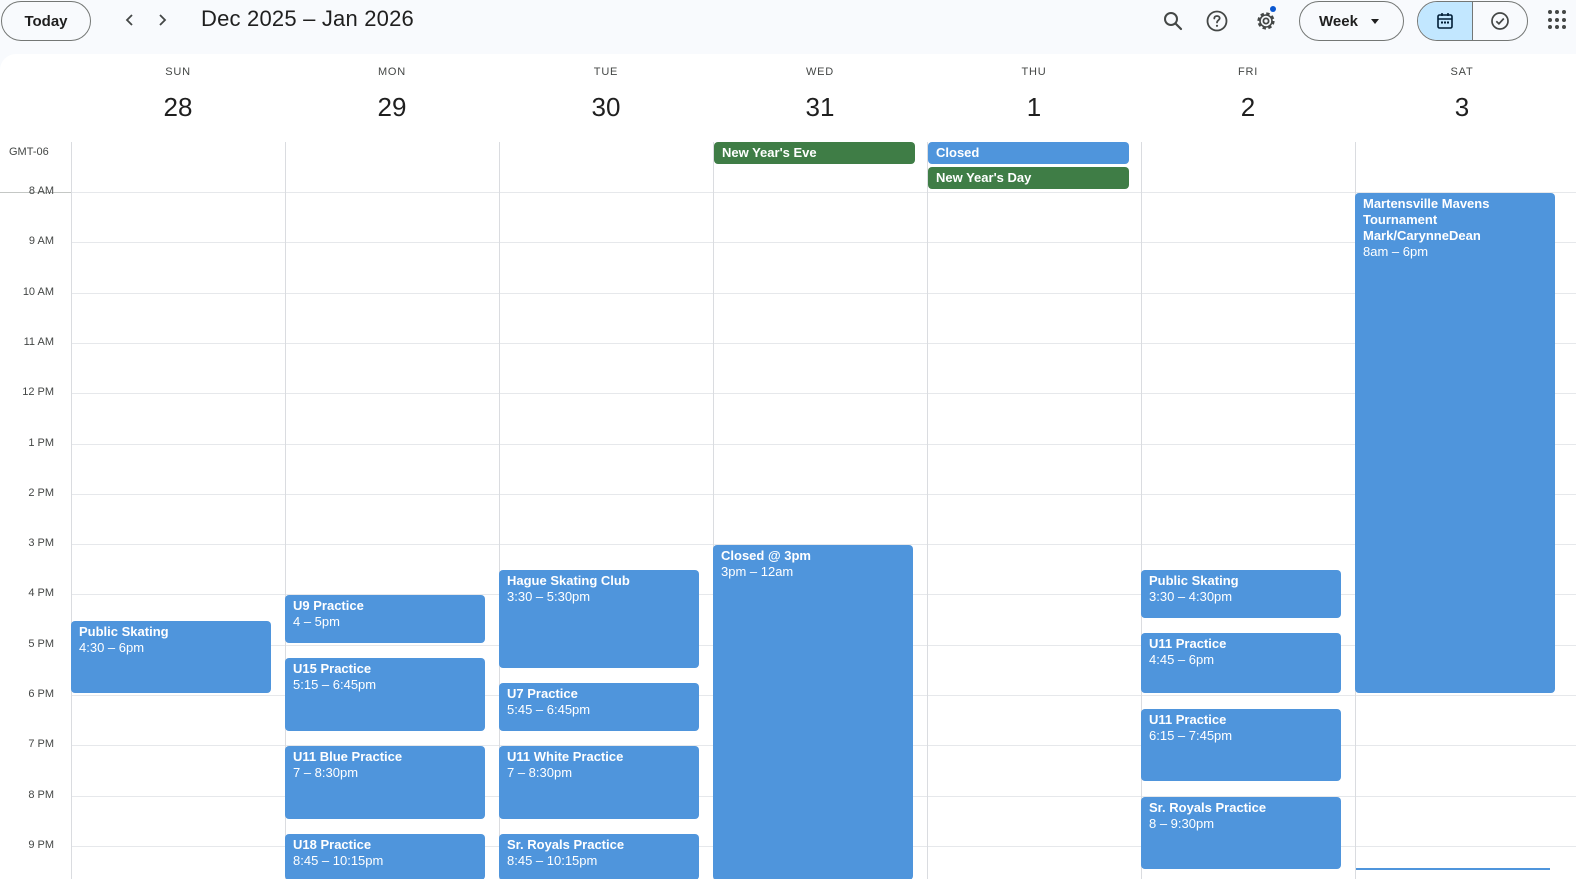 This screenshot has width=1576, height=879. I want to click on hour-label: 6 PM, so click(41, 694).